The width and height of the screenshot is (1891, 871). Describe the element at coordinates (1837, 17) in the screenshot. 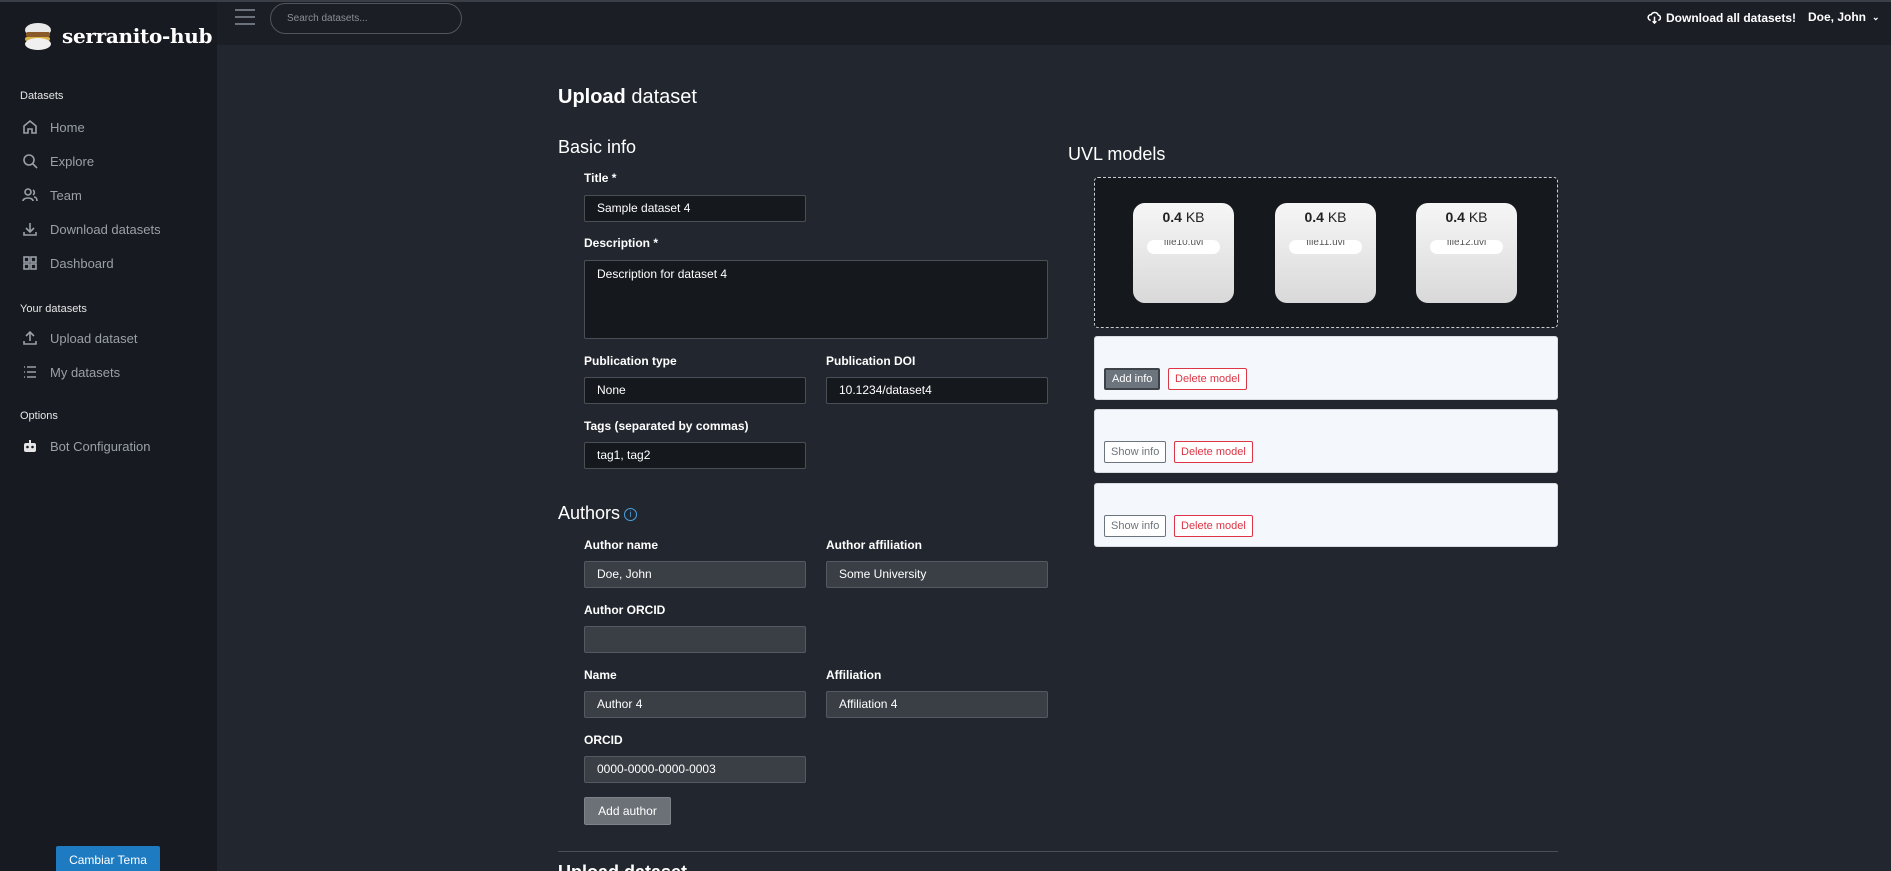

I see `user-name: Doe, John` at that location.